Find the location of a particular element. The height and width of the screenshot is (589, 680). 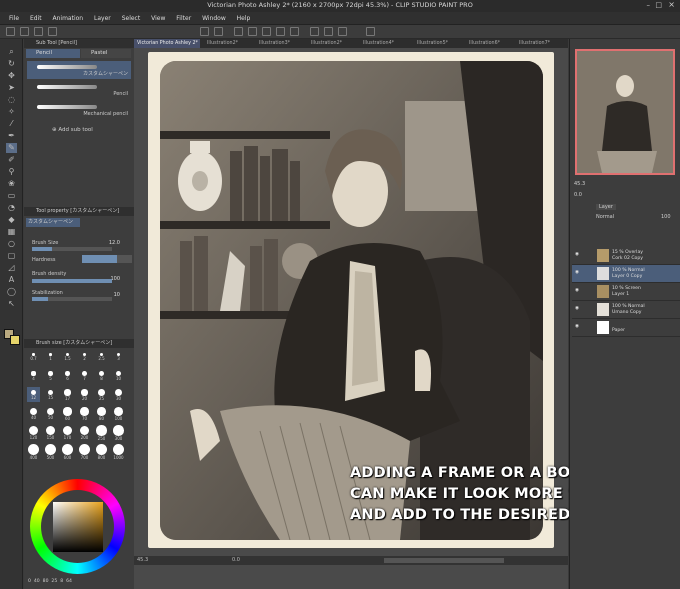

menu-view: View is located at coordinates (158, 18).